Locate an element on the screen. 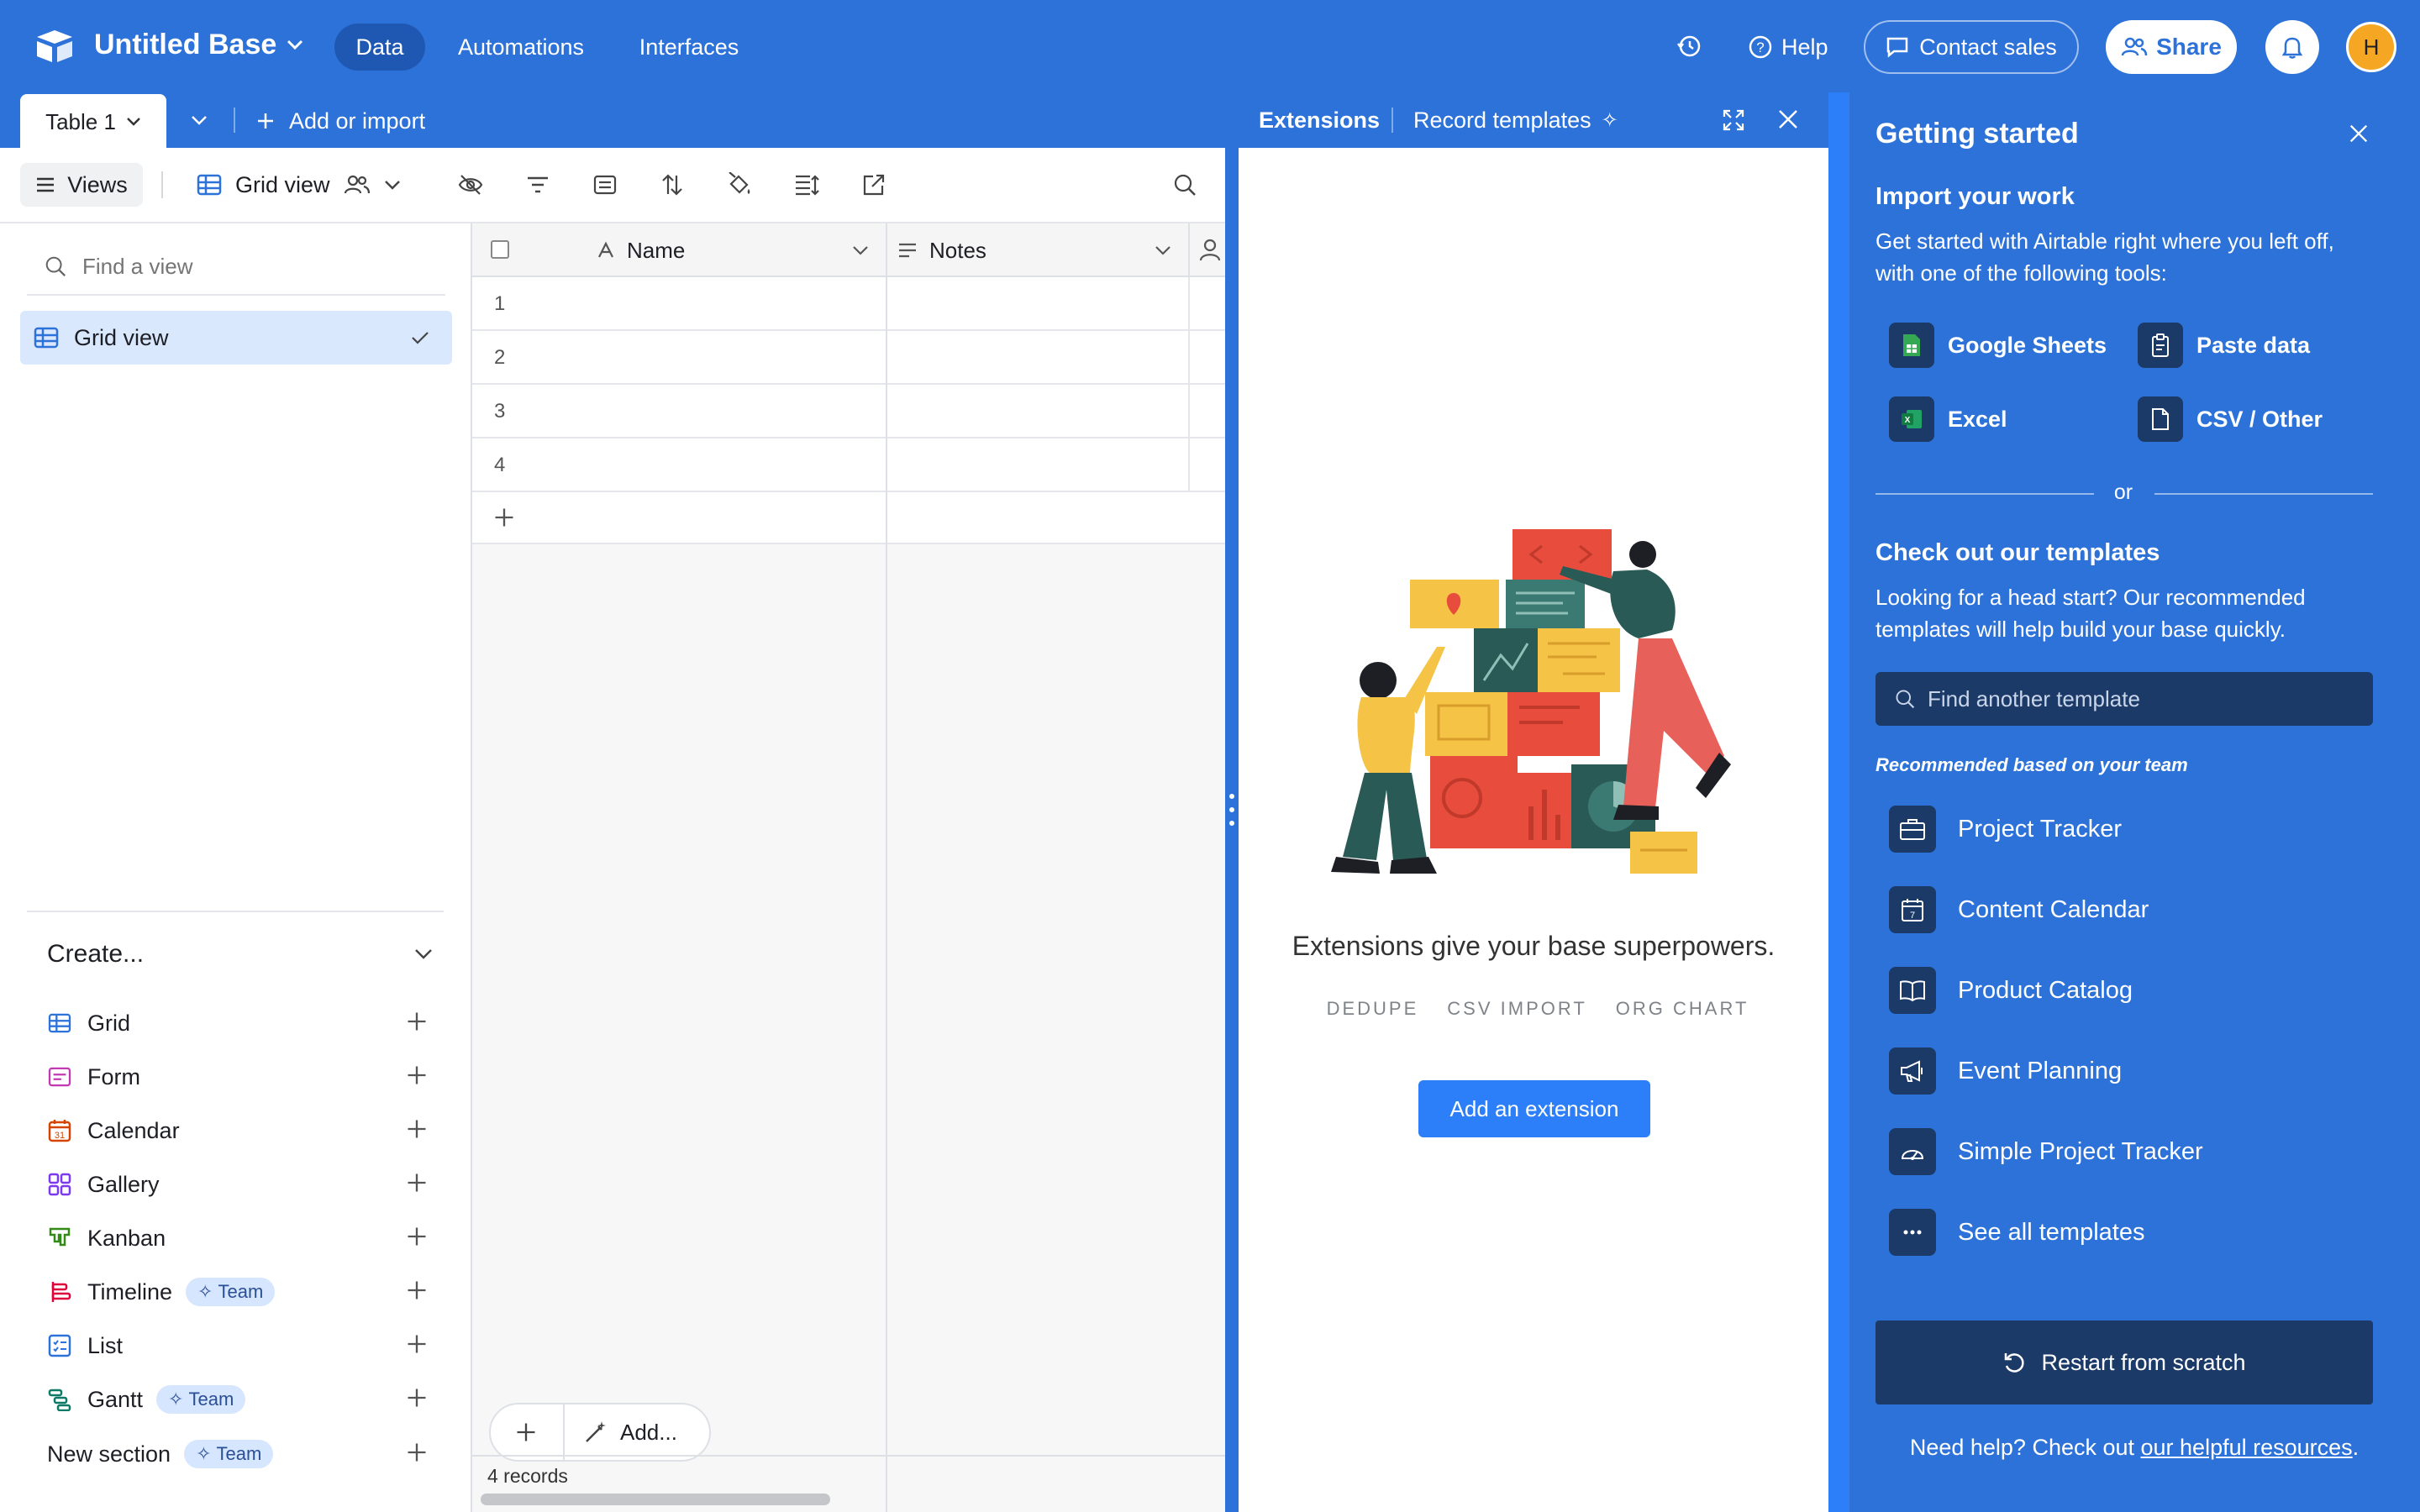 The height and width of the screenshot is (1512, 2420). notifications-button is located at coordinates (2292, 47).